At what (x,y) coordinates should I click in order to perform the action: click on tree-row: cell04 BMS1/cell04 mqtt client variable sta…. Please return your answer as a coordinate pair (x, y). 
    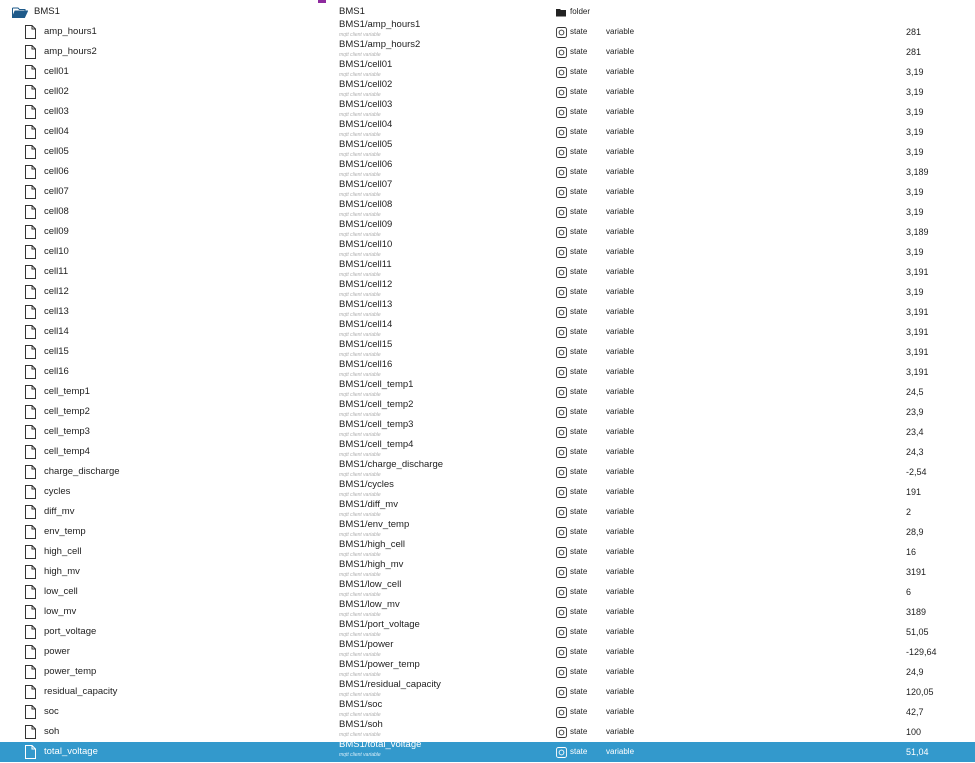
    Looking at the image, I should click on (487, 130).